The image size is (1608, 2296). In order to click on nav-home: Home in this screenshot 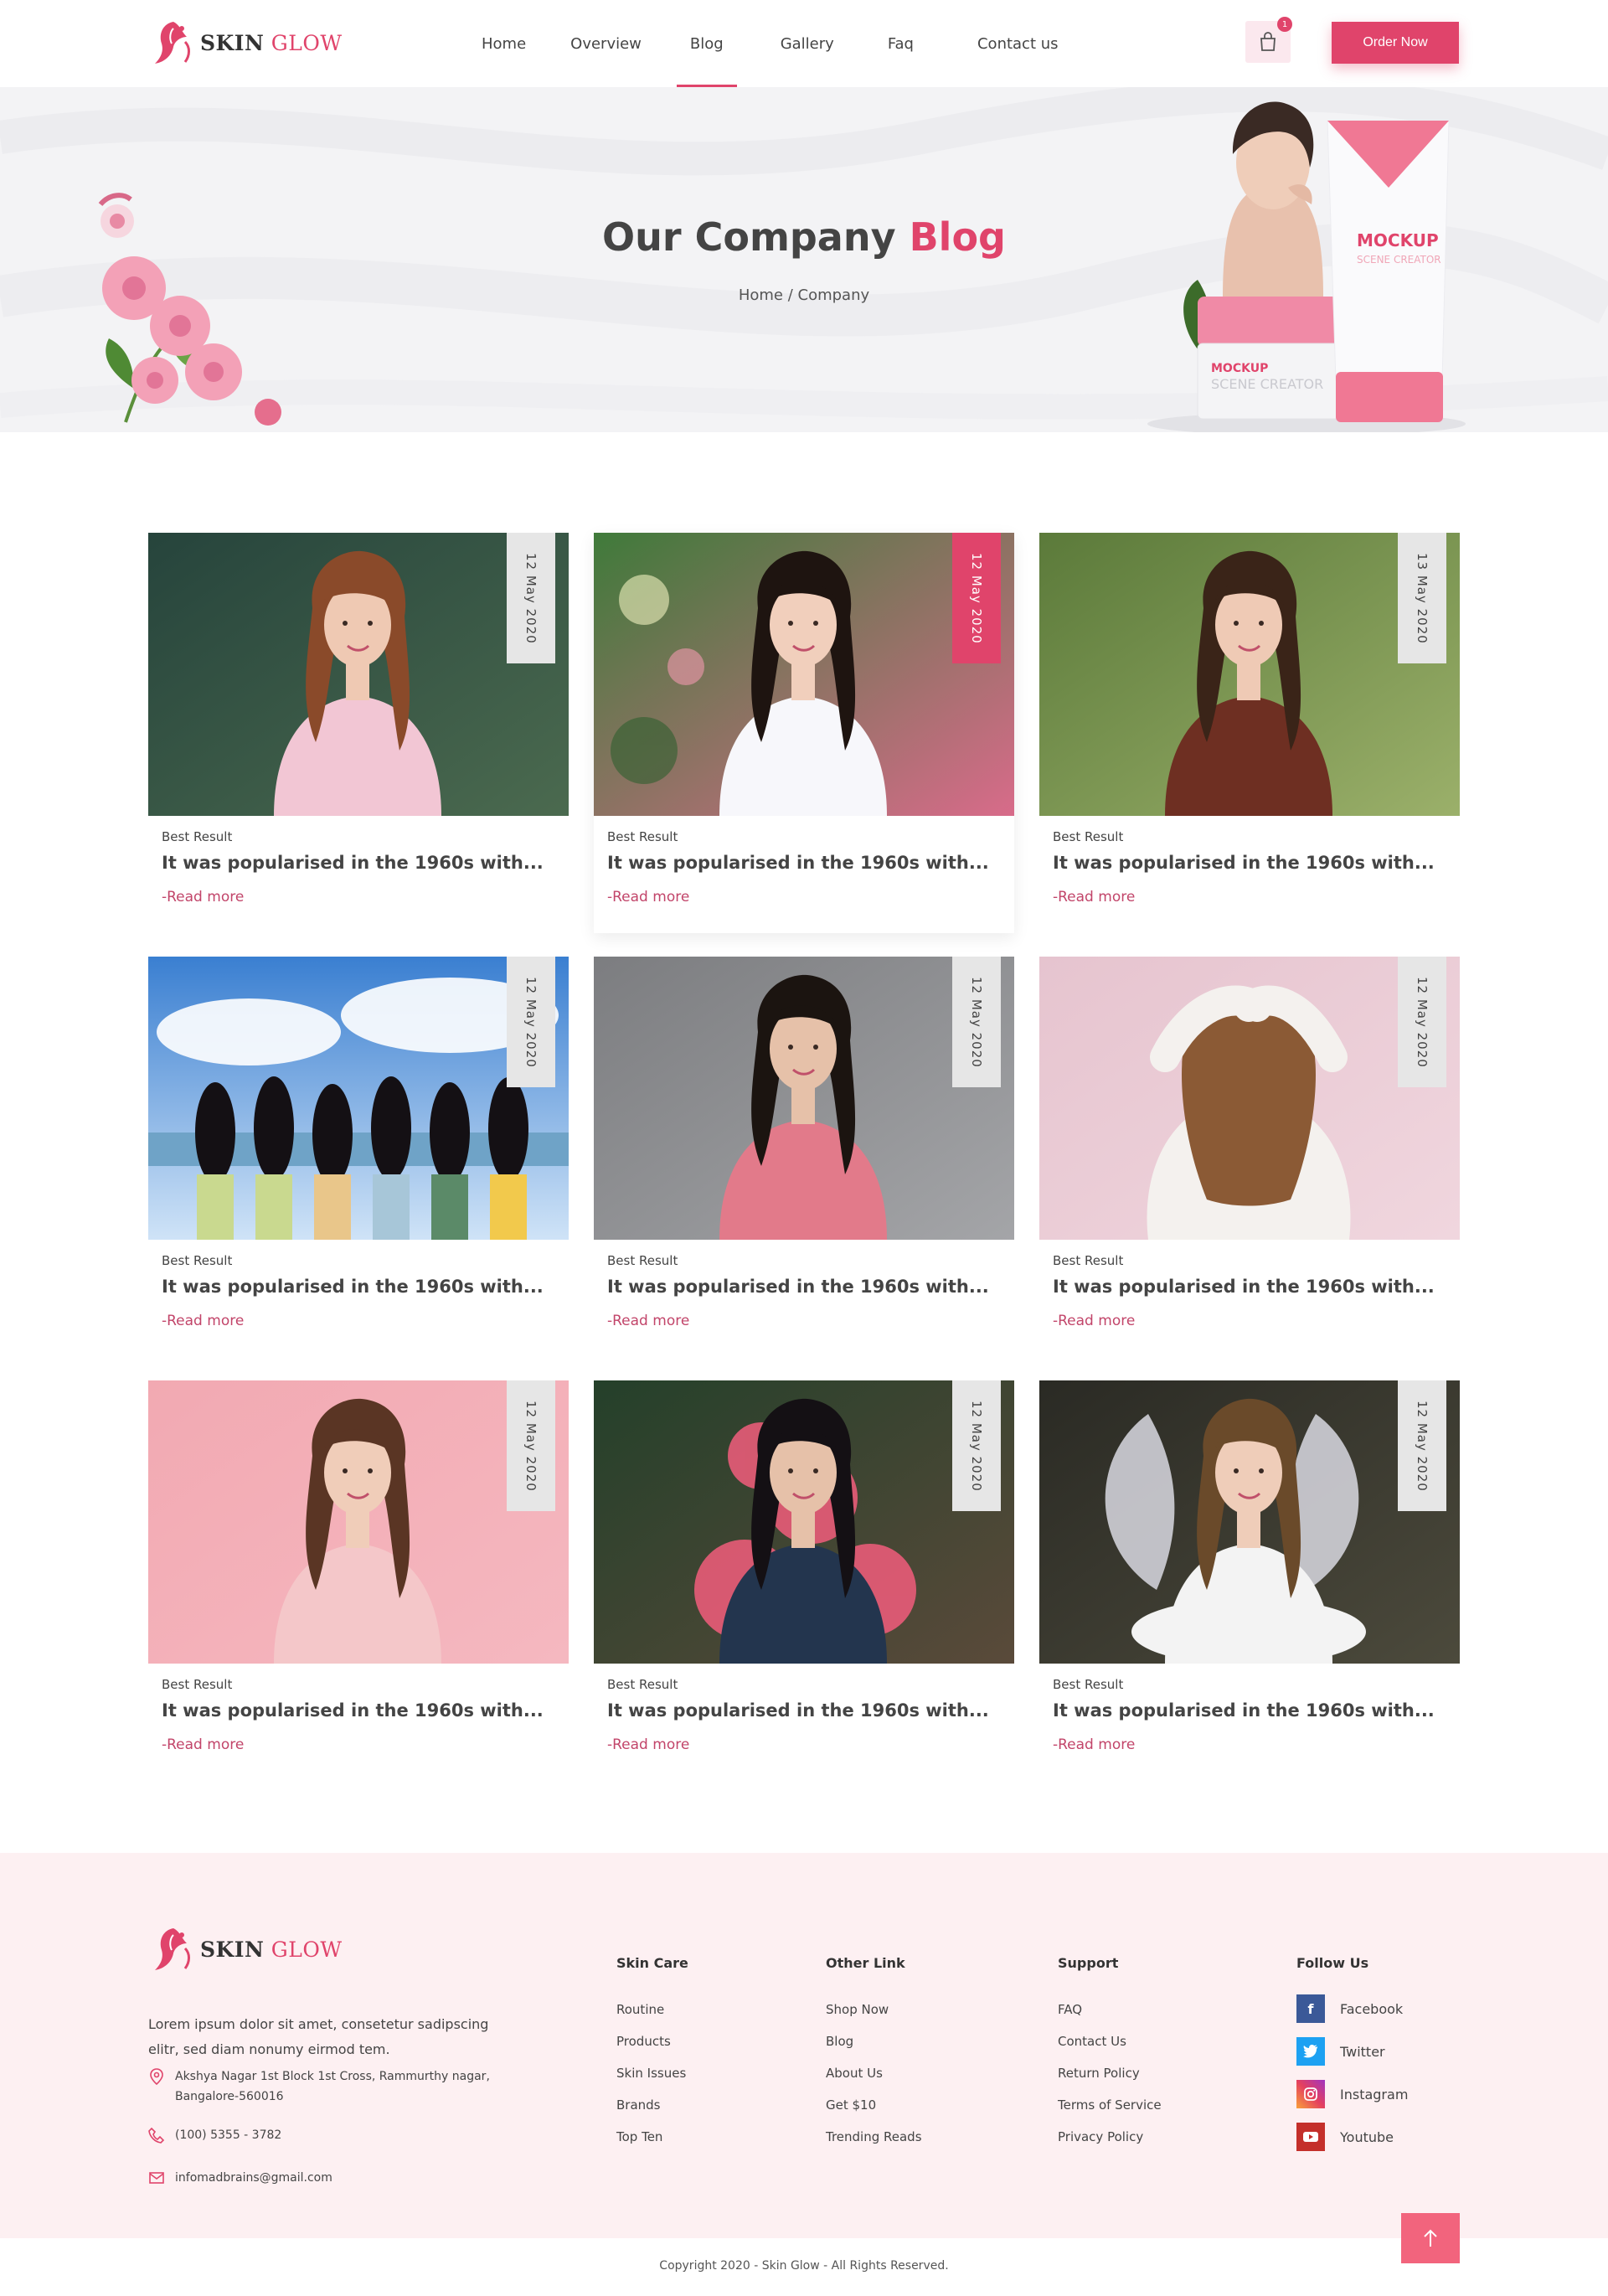, I will do `click(509, 43)`.